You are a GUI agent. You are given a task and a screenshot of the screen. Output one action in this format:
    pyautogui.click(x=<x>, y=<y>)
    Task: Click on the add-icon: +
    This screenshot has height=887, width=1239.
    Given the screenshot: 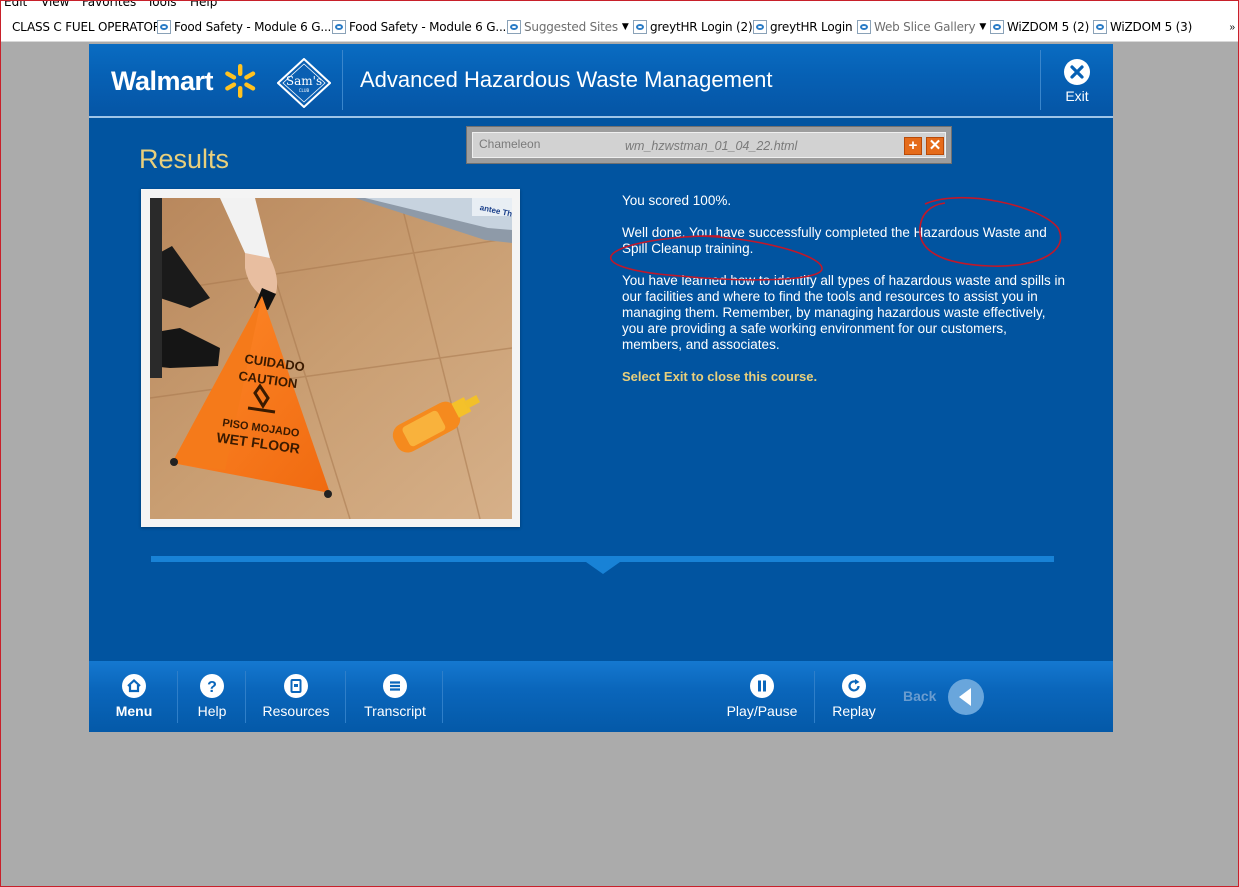 What is the action you would take?
    pyautogui.click(x=913, y=146)
    